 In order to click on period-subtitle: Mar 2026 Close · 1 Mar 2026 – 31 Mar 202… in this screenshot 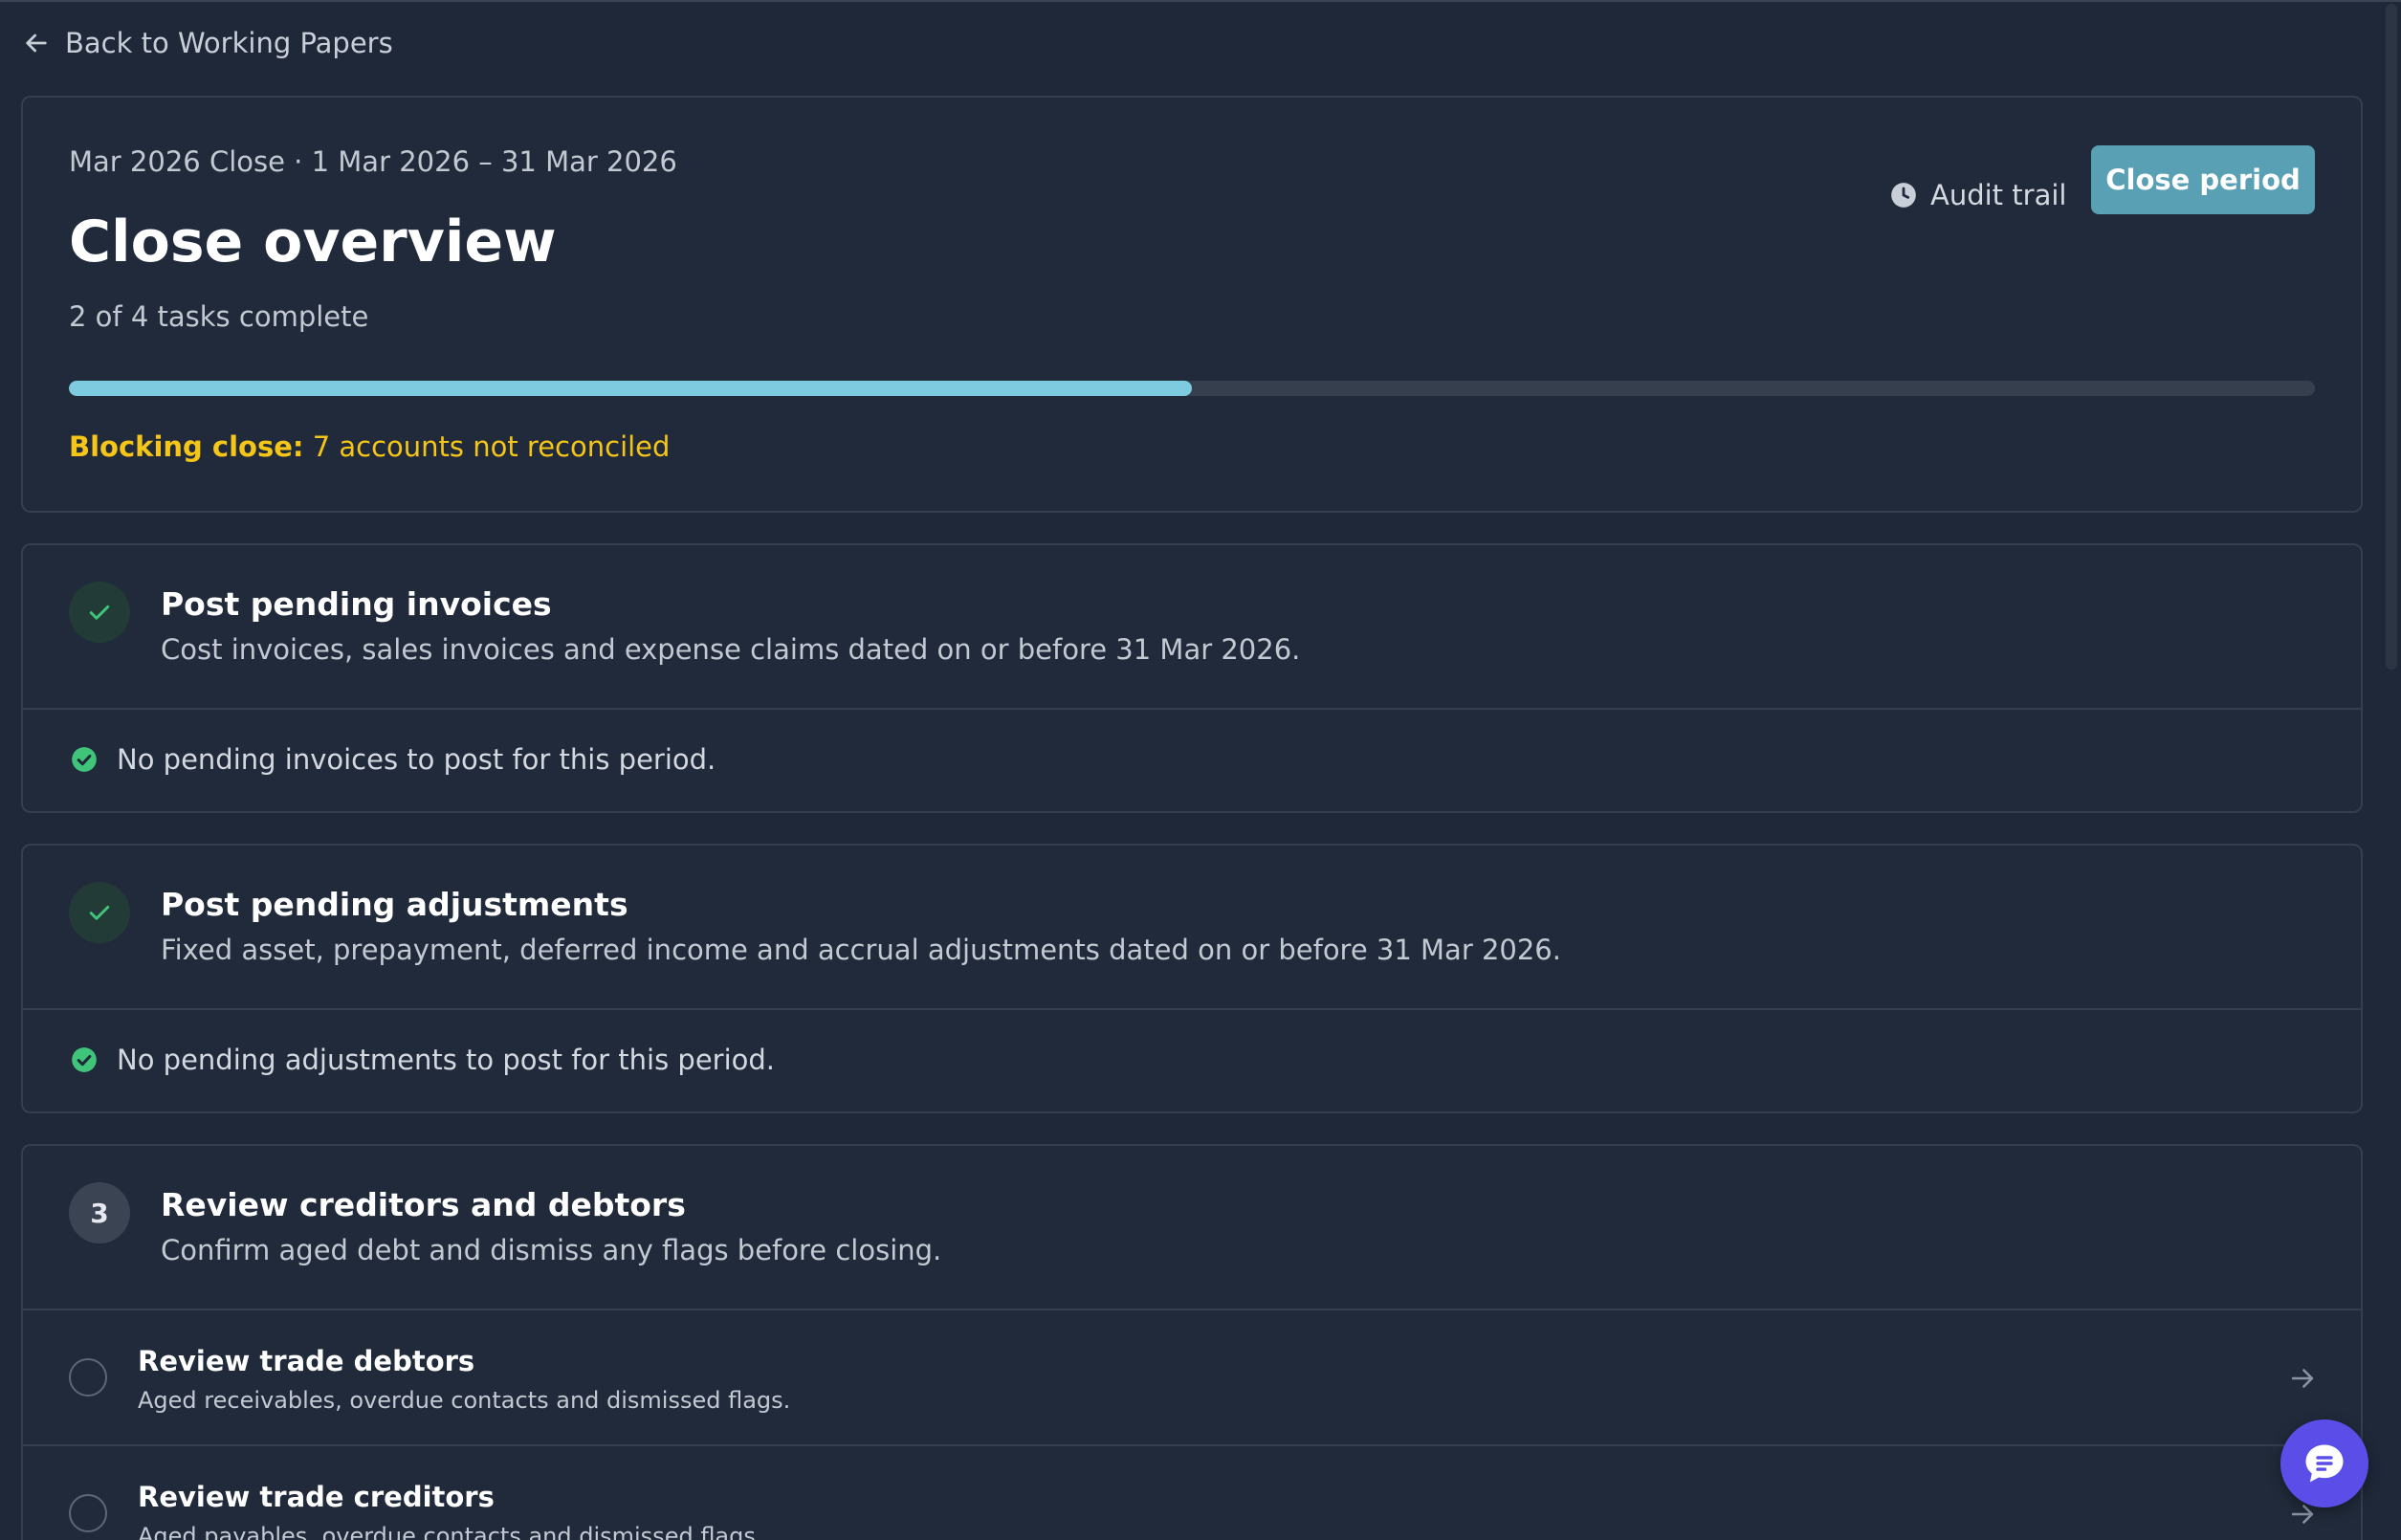, I will do `click(373, 161)`.